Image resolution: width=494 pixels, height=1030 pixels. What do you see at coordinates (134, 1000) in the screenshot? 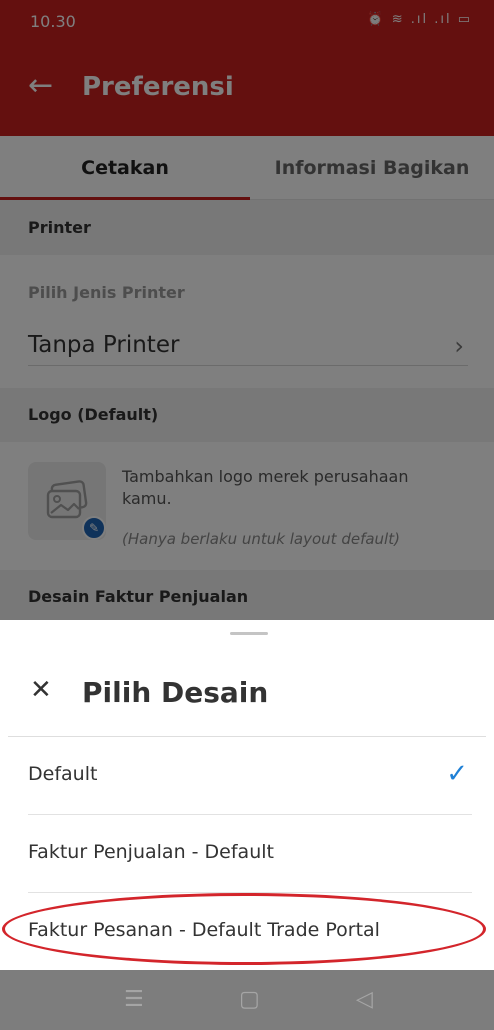
I see `menu-icon: ☰` at bounding box center [134, 1000].